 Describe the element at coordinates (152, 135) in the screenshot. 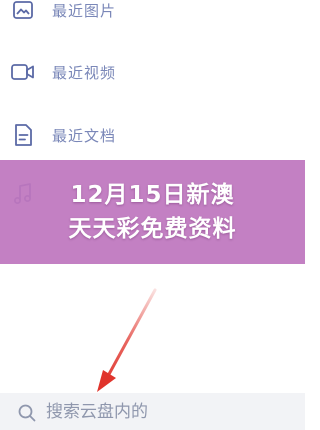

I see `menu-item-recent-documents: 最近文档` at that location.